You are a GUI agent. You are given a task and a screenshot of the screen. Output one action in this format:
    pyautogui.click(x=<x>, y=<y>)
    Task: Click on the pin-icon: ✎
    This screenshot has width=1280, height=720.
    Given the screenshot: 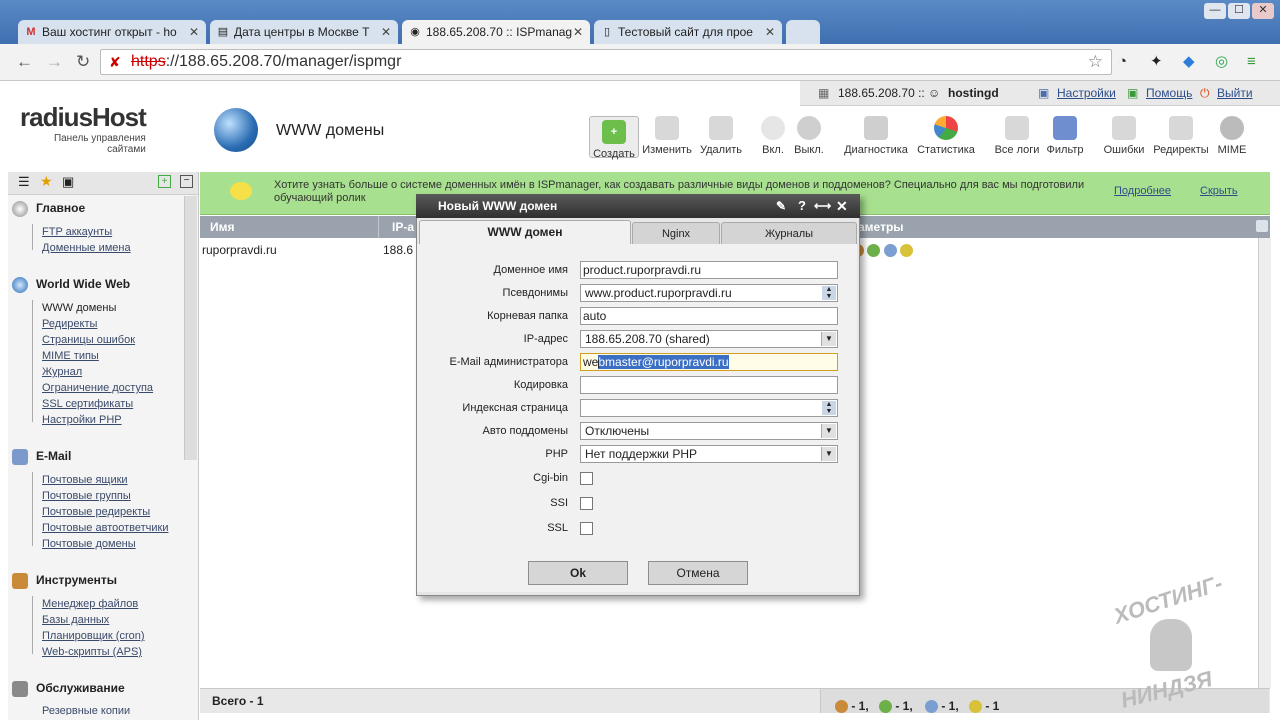 What is the action you would take?
    pyautogui.click(x=781, y=206)
    